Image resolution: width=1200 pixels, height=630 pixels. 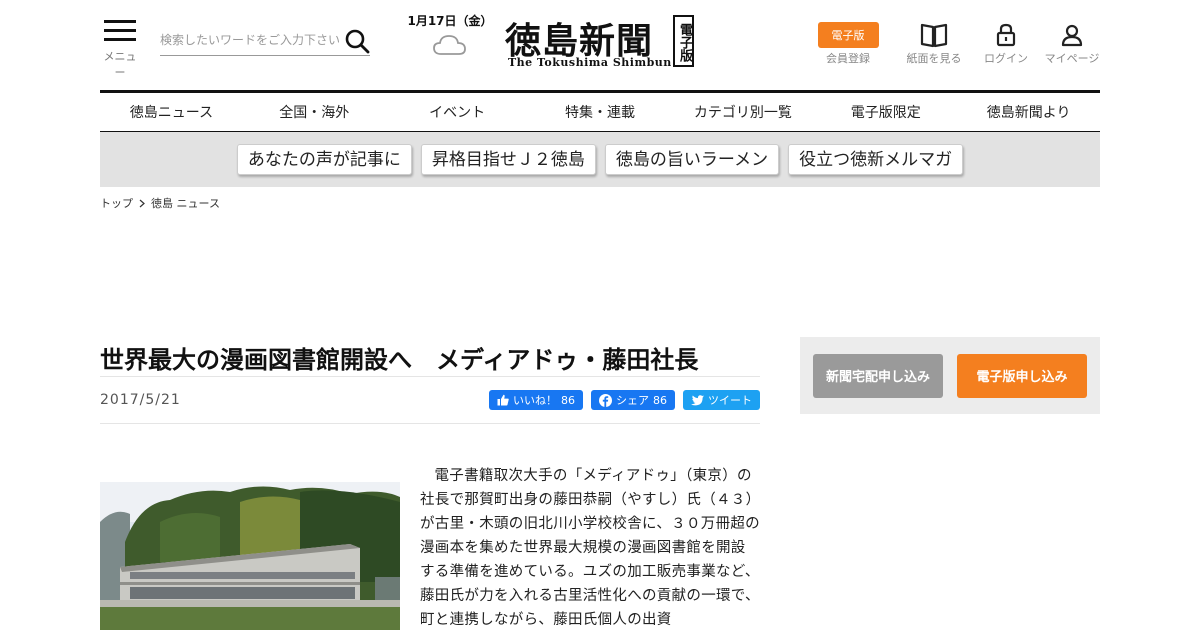 What do you see at coordinates (357, 41) in the screenshot?
I see `search-icon` at bounding box center [357, 41].